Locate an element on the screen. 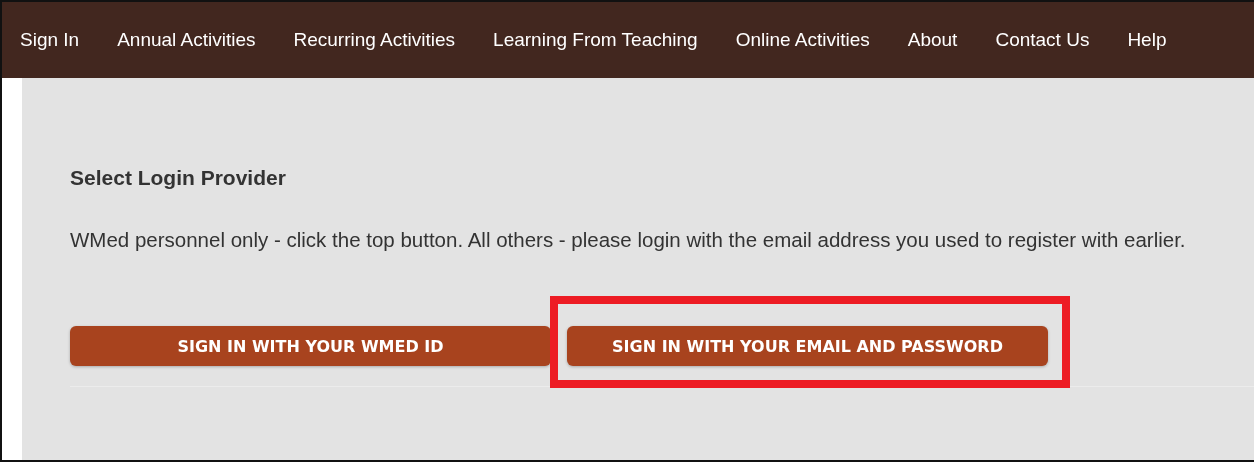 The image size is (1254, 462). section-heading: Select Login Provider is located at coordinates (178, 178).